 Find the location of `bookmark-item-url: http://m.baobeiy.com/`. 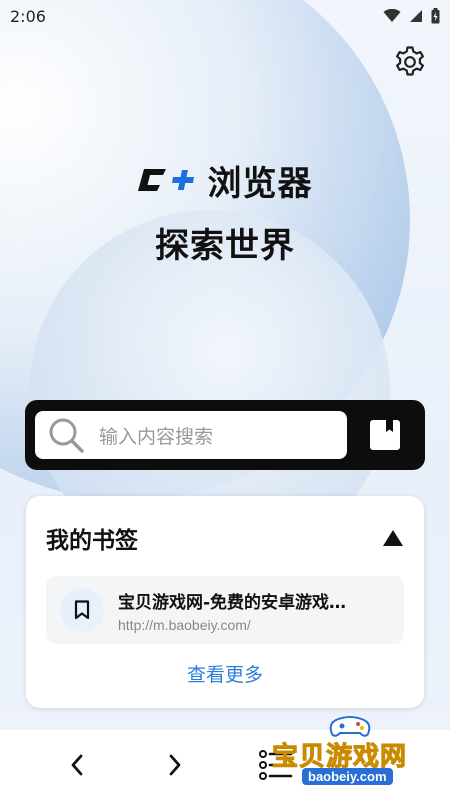

bookmark-item-url: http://m.baobeiy.com/ is located at coordinates (184, 624).